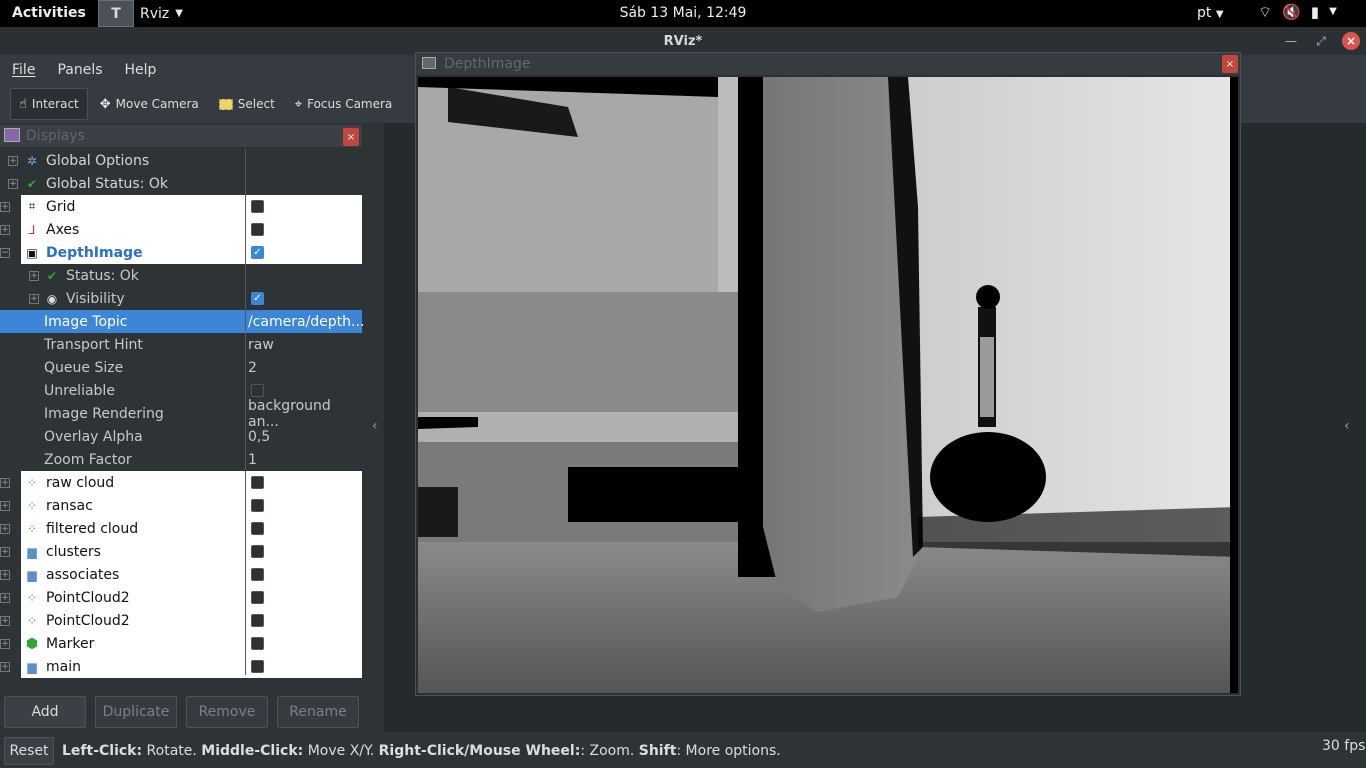  I want to click on collapse-icon: −, so click(5, 252).